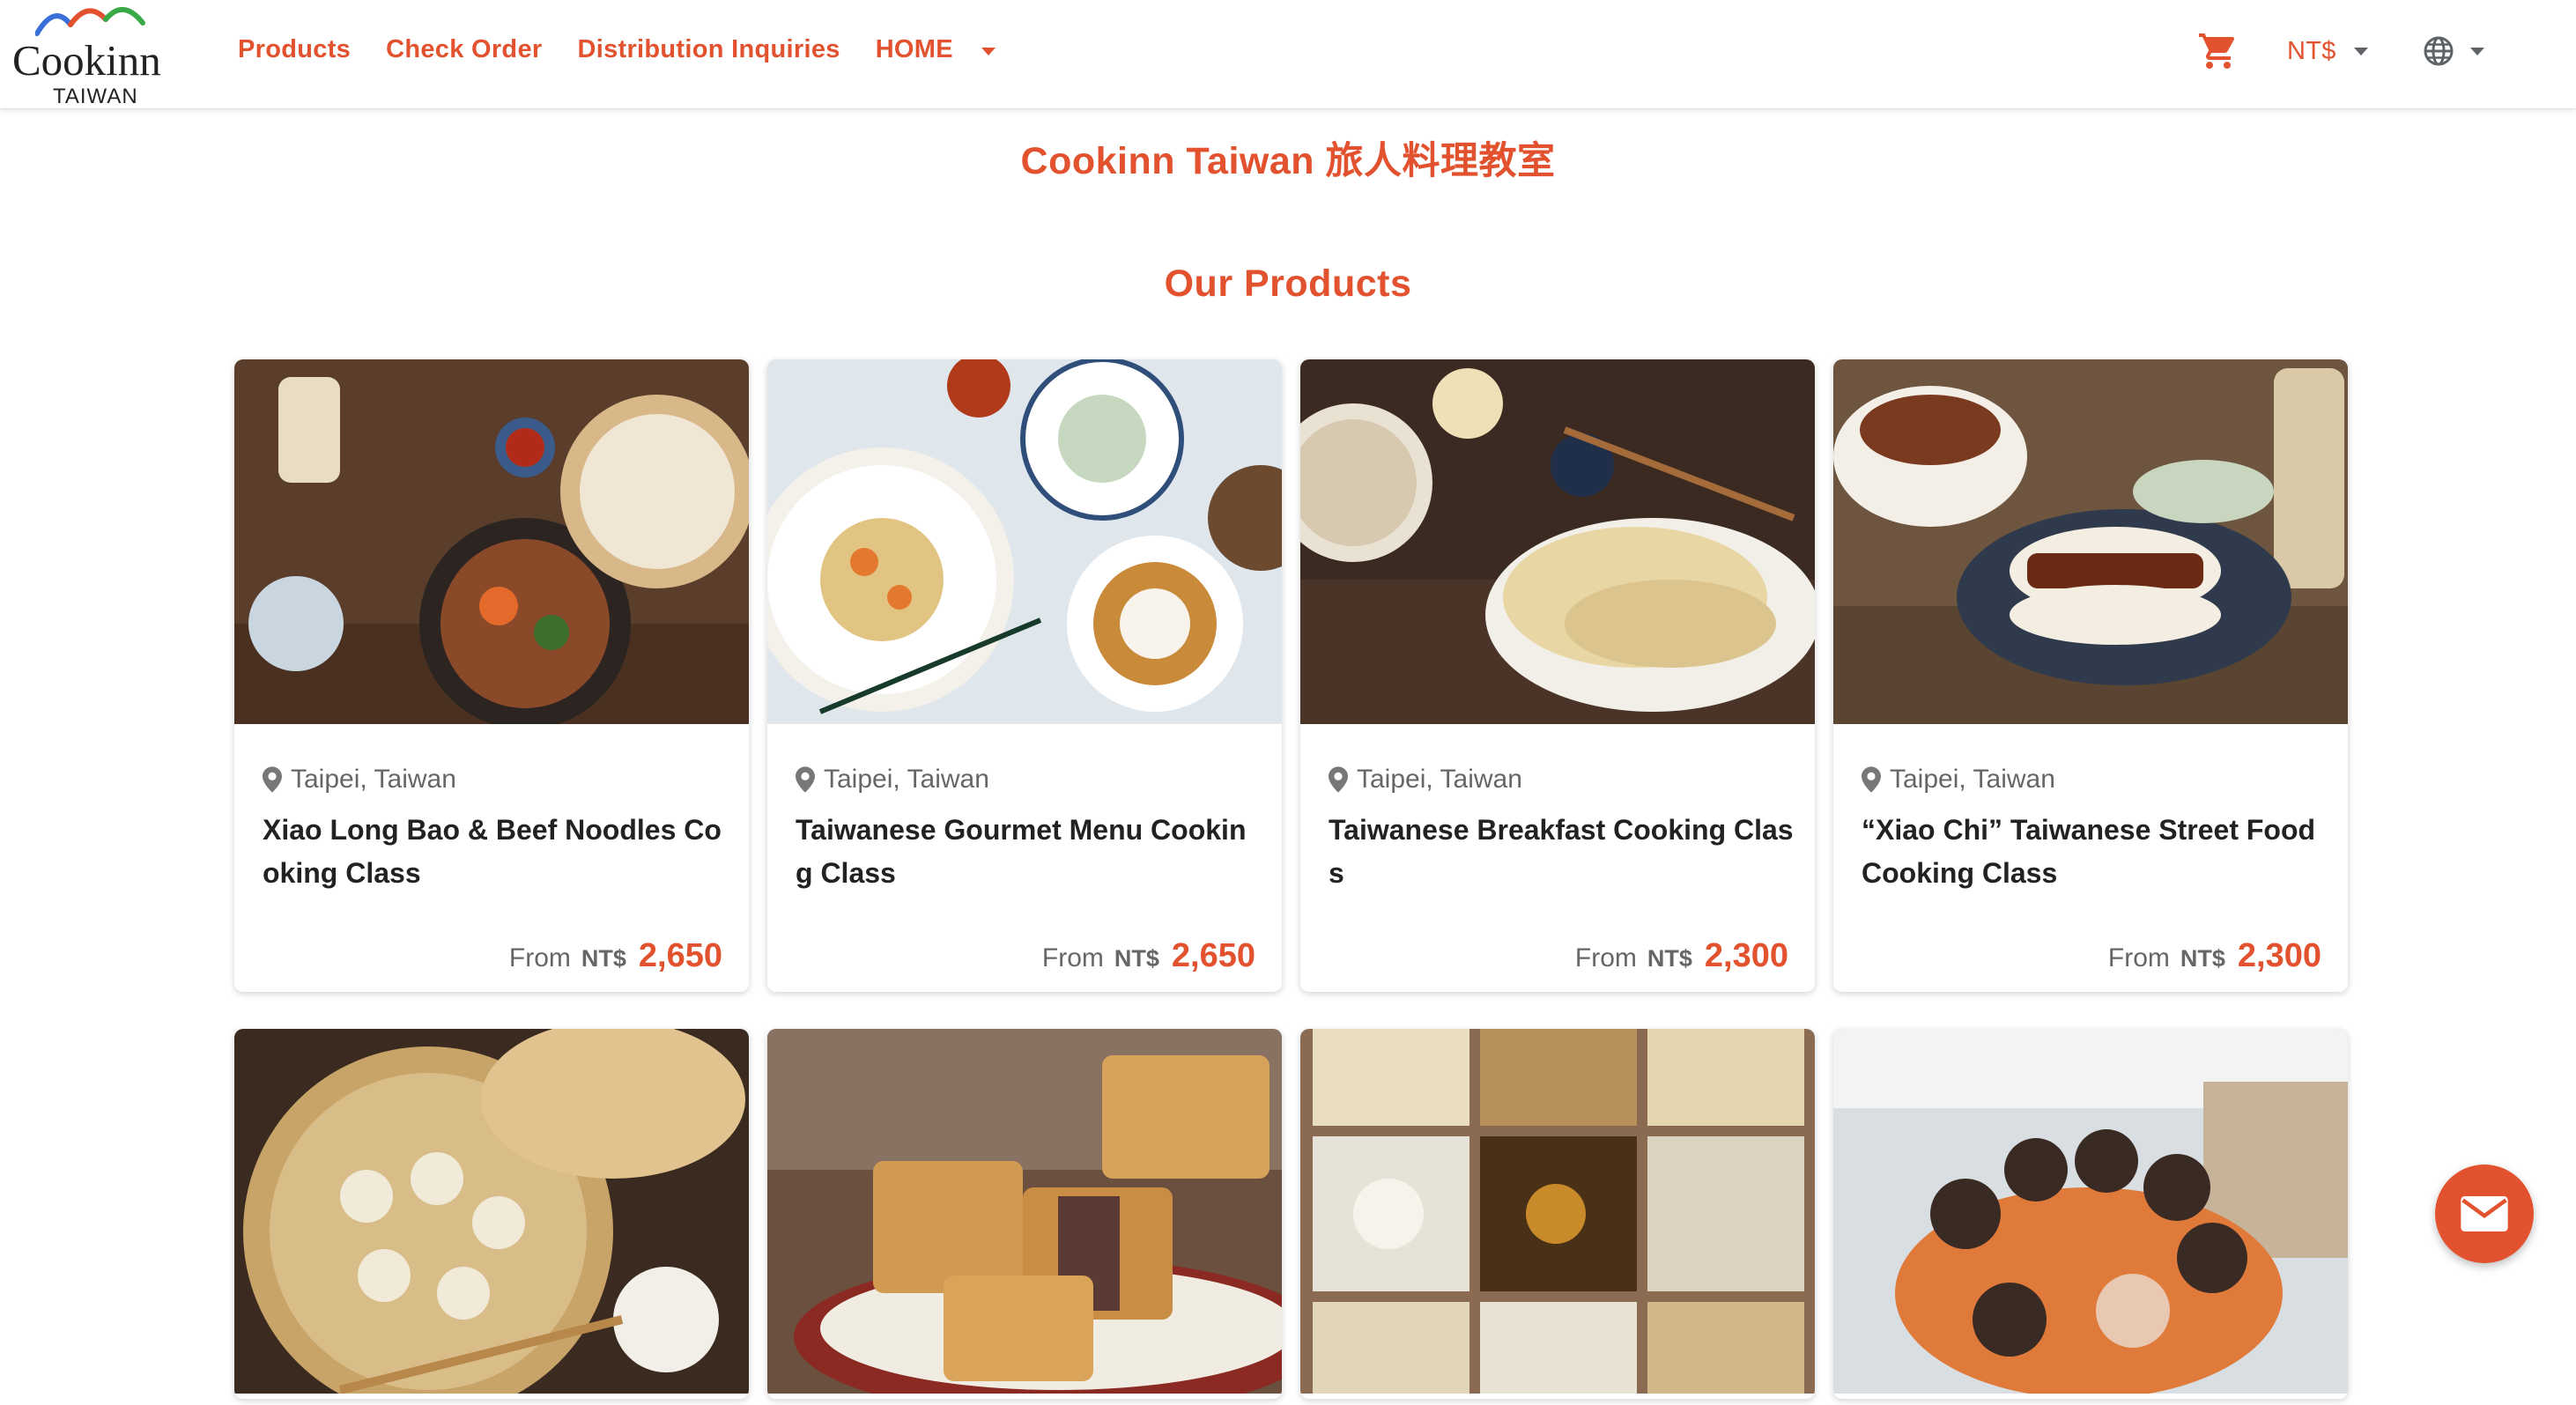 This screenshot has width=2576, height=1405. I want to click on language-chevron-down-icon, so click(2476, 51).